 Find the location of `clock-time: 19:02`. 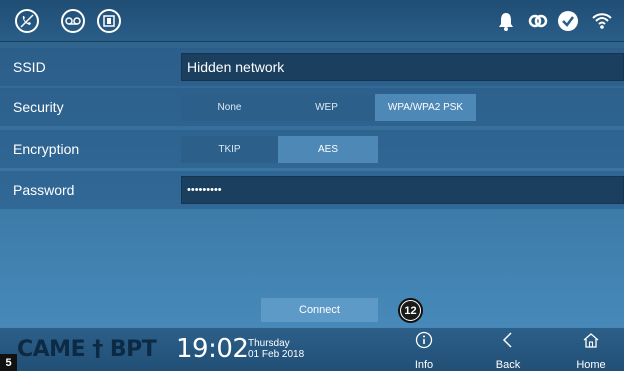

clock-time: 19:02 is located at coordinates (212, 349).